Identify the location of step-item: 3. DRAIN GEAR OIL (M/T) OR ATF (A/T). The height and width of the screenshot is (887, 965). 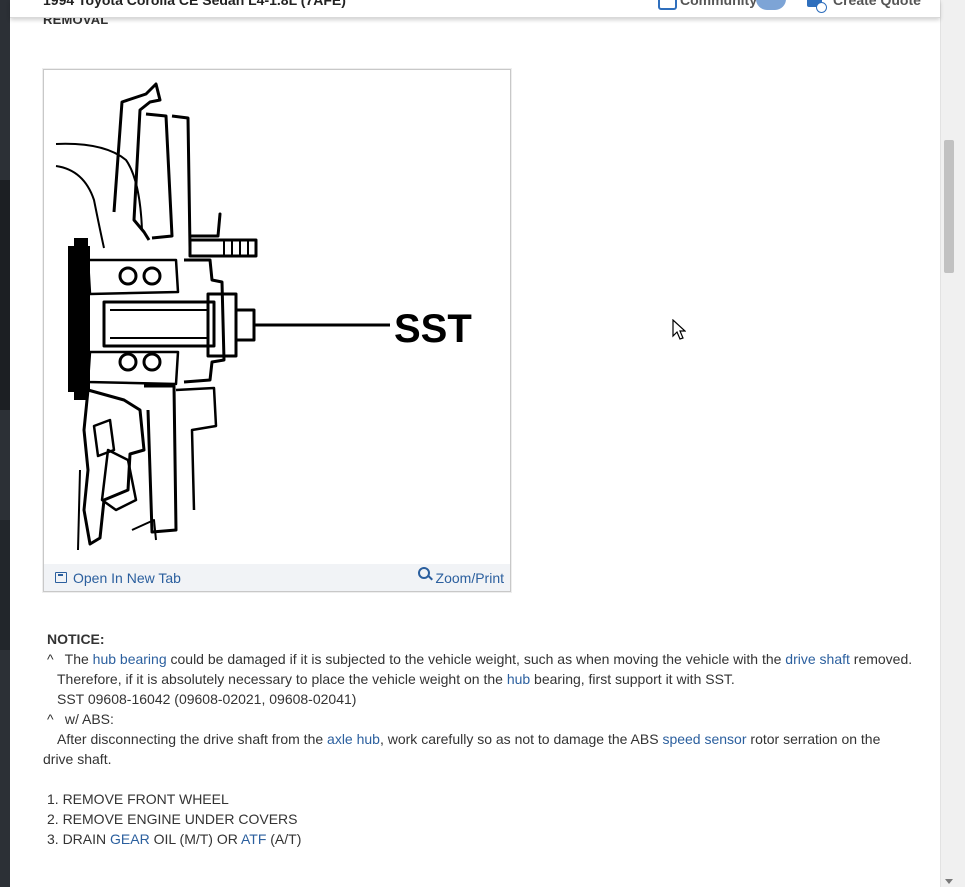
(488, 839).